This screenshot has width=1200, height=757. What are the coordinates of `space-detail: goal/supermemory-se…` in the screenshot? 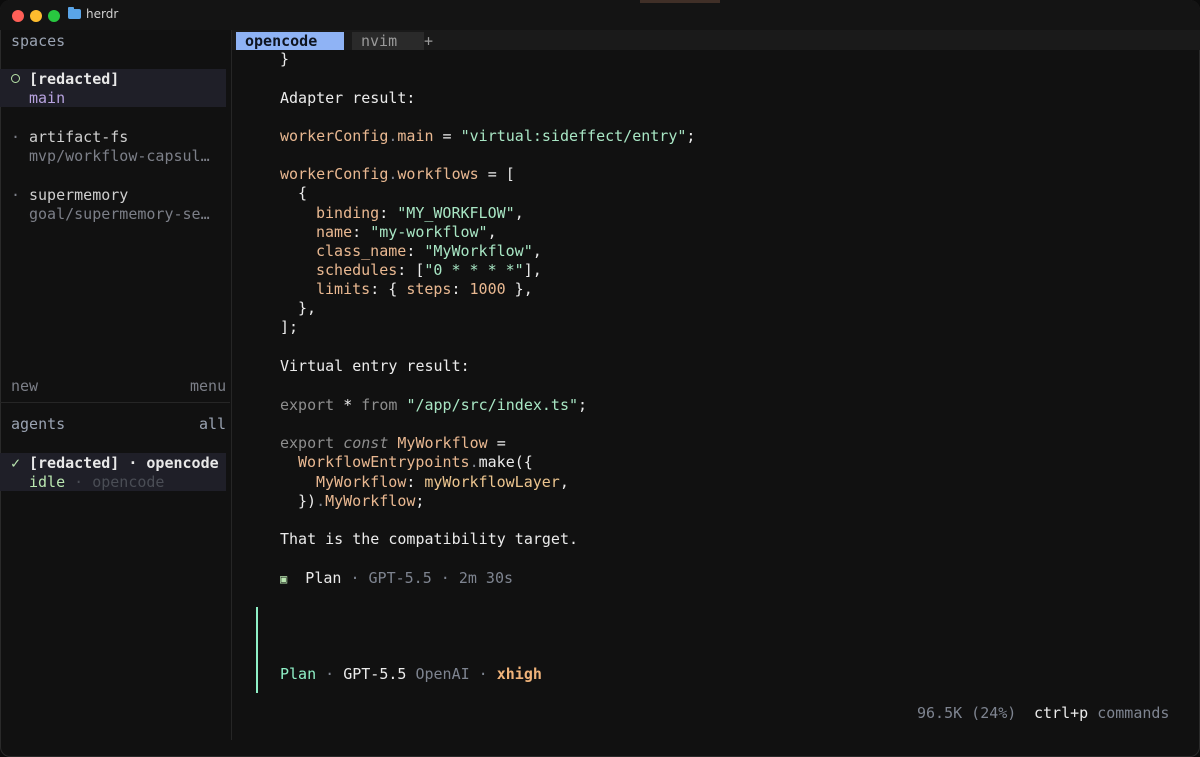 It's located at (119, 214).